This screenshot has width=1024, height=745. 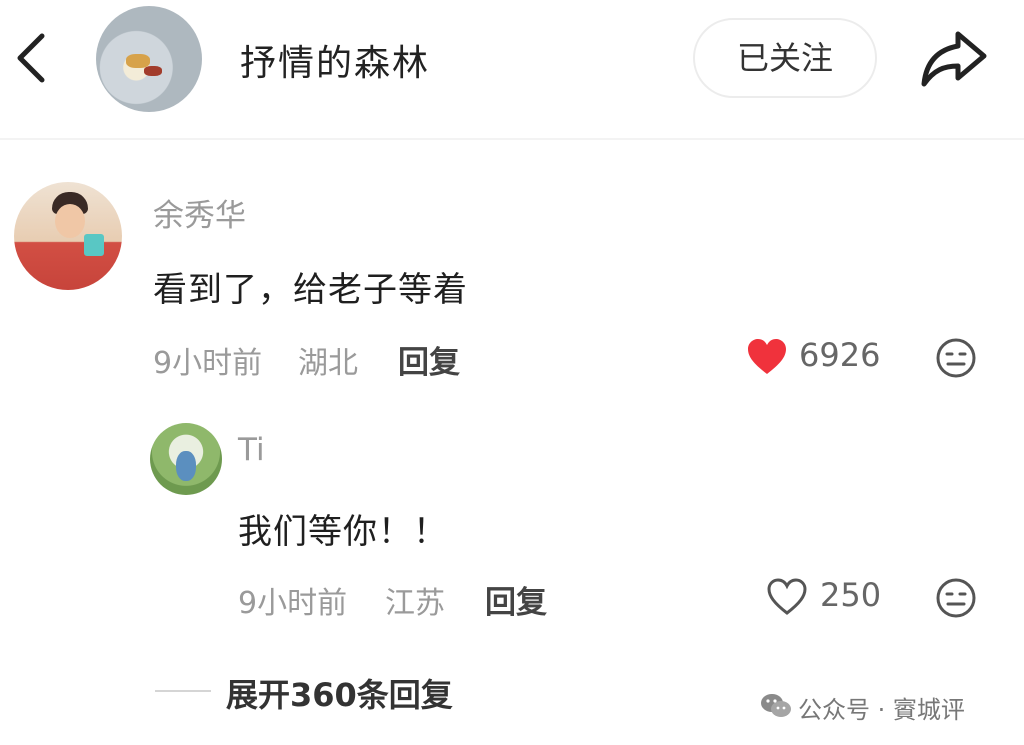 I want to click on share-arrow-icon, so click(x=954, y=59).